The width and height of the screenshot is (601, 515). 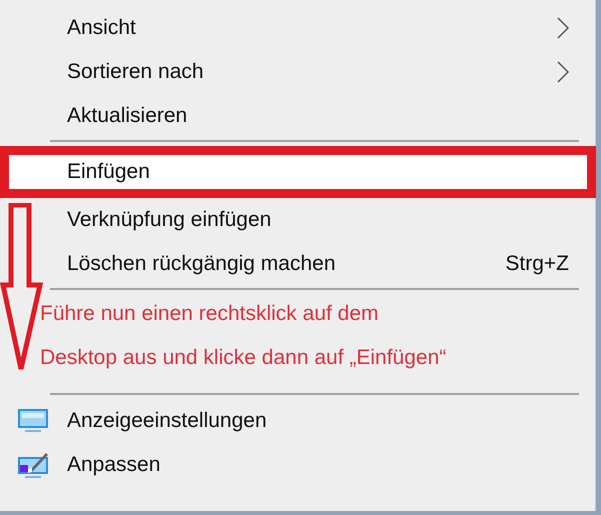 I want to click on menu-item: Ansicht, so click(x=297, y=28).